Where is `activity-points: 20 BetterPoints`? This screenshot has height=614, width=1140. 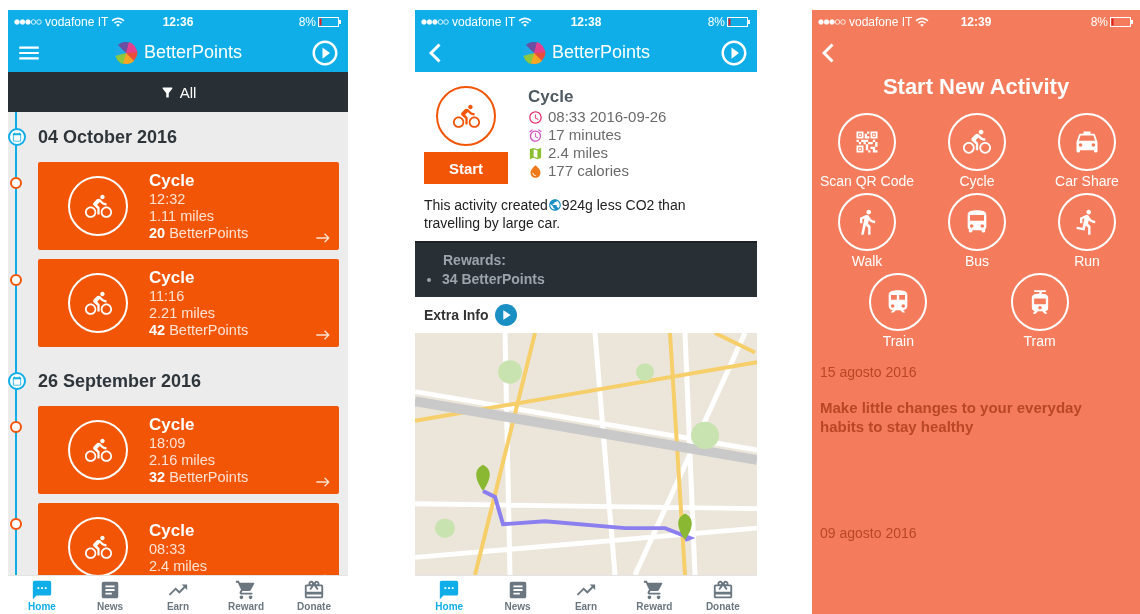
activity-points: 20 BetterPoints is located at coordinates (199, 233).